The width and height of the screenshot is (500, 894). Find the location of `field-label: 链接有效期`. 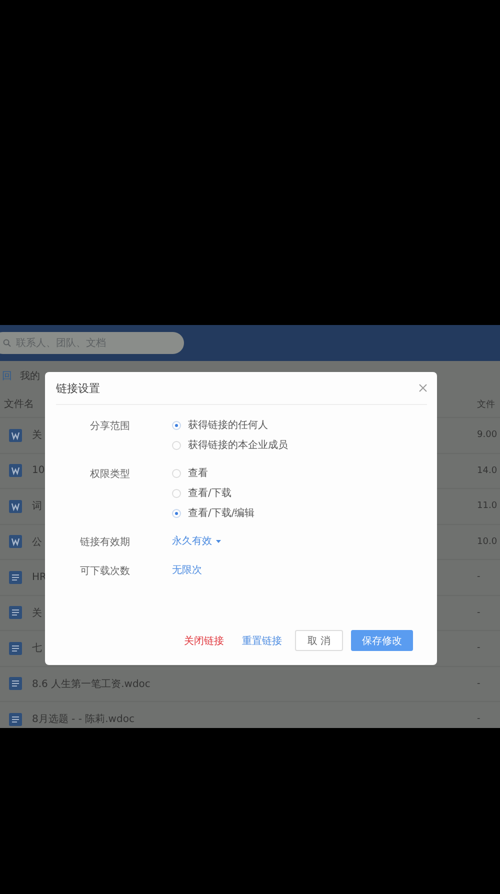

field-label: 链接有效期 is located at coordinates (104, 542).